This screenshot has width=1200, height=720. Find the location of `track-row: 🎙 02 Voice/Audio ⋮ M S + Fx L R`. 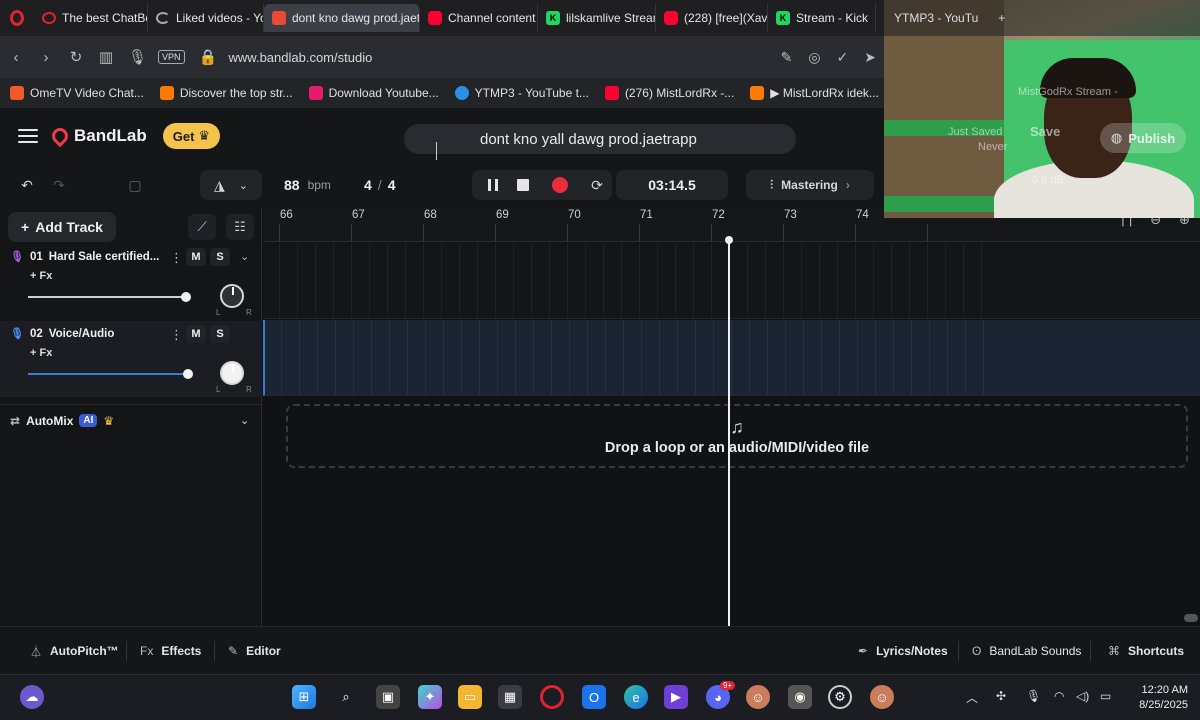

track-row: 🎙 02 Voice/Audio ⋮ M S + Fx L R is located at coordinates (131, 359).